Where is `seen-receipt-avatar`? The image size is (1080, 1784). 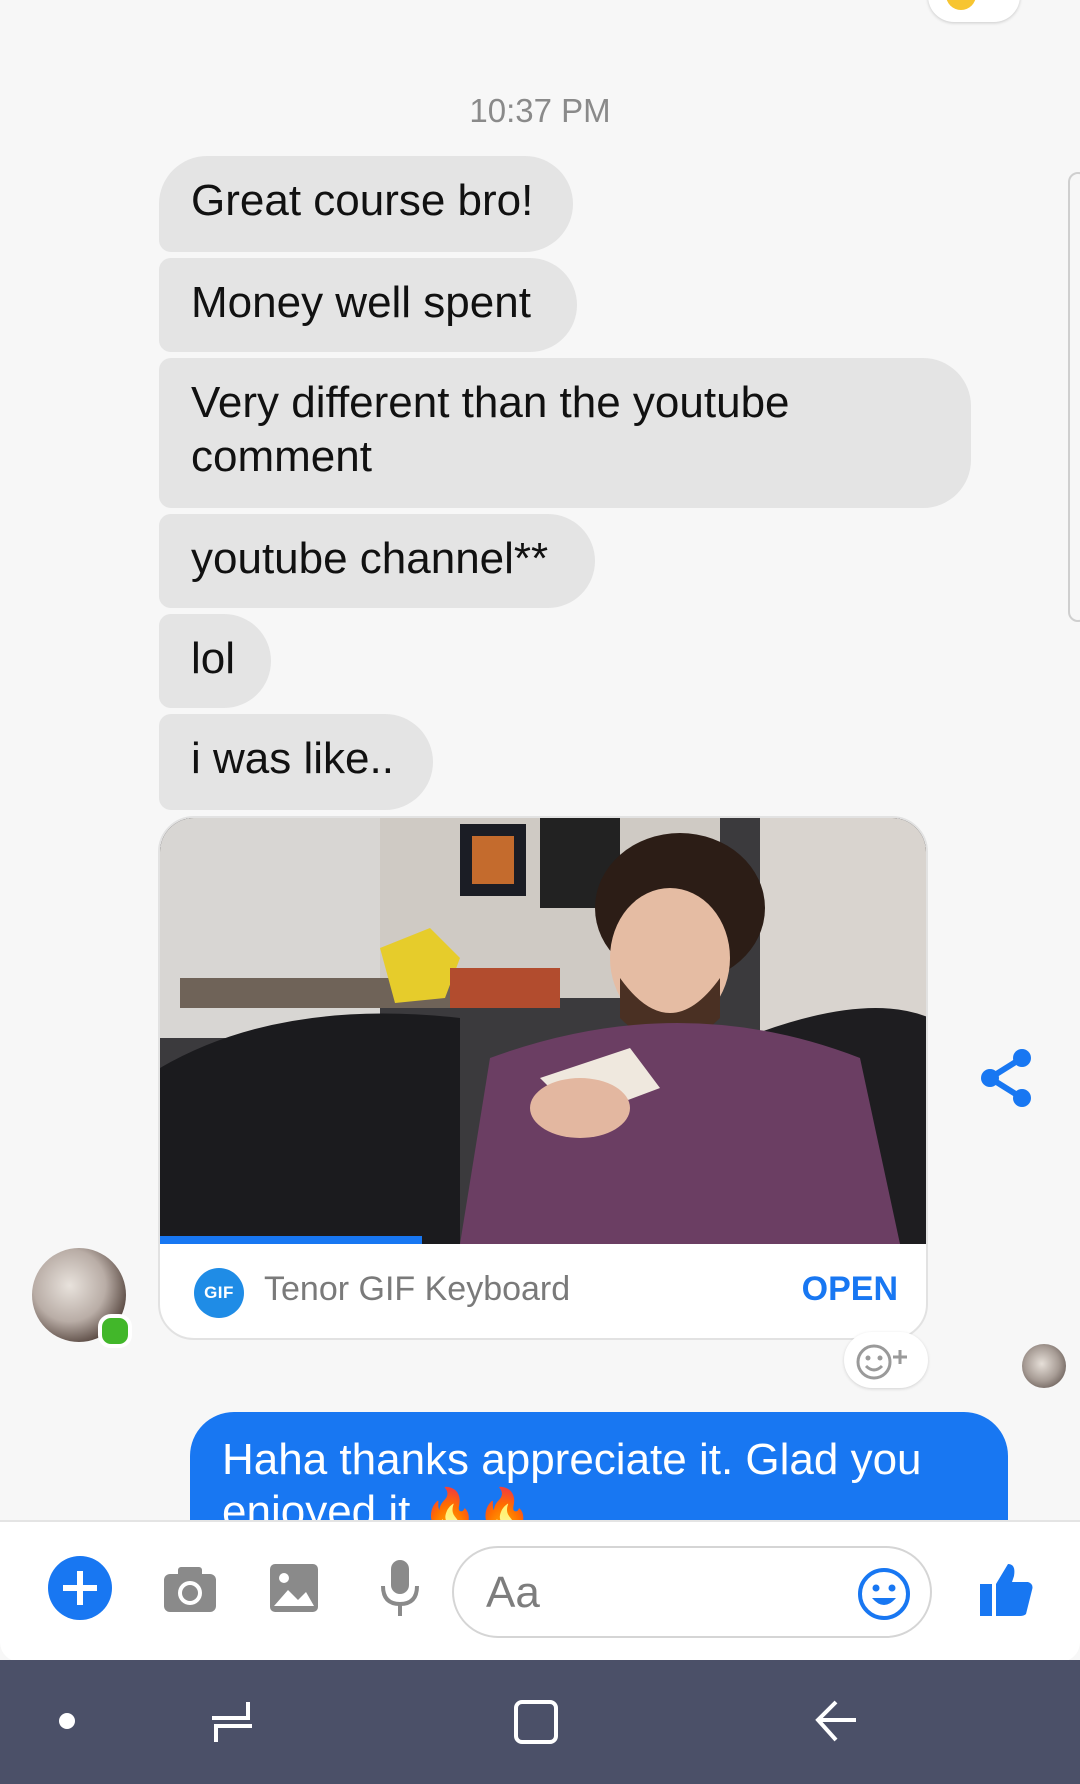 seen-receipt-avatar is located at coordinates (1044, 1366).